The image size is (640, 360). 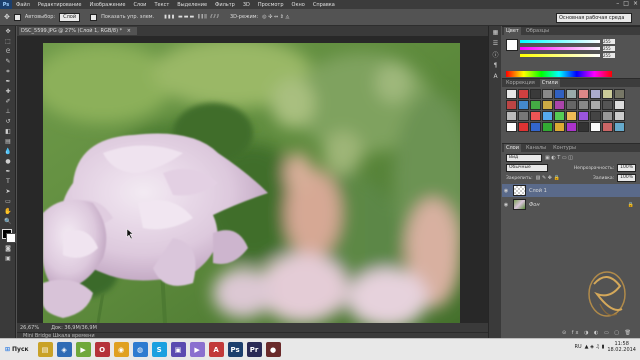 I want to click on healing-tool-icon: ✚, so click(x=8, y=91).